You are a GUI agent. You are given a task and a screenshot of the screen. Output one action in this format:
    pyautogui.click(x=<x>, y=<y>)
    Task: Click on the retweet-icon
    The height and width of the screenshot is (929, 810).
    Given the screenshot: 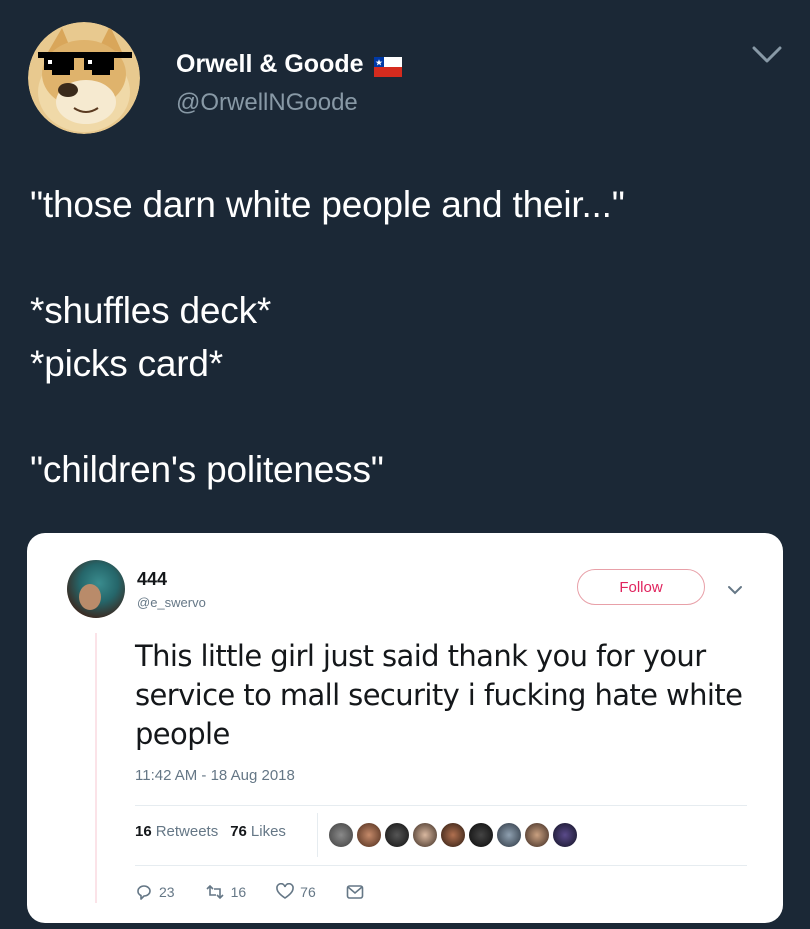 What is the action you would take?
    pyautogui.click(x=215, y=892)
    